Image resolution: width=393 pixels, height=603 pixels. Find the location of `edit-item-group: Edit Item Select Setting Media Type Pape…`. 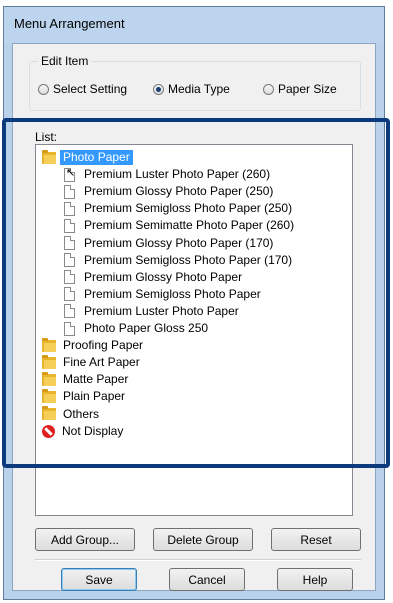

edit-item-group: Edit Item Select Setting Media Type Pape… is located at coordinates (195, 82).